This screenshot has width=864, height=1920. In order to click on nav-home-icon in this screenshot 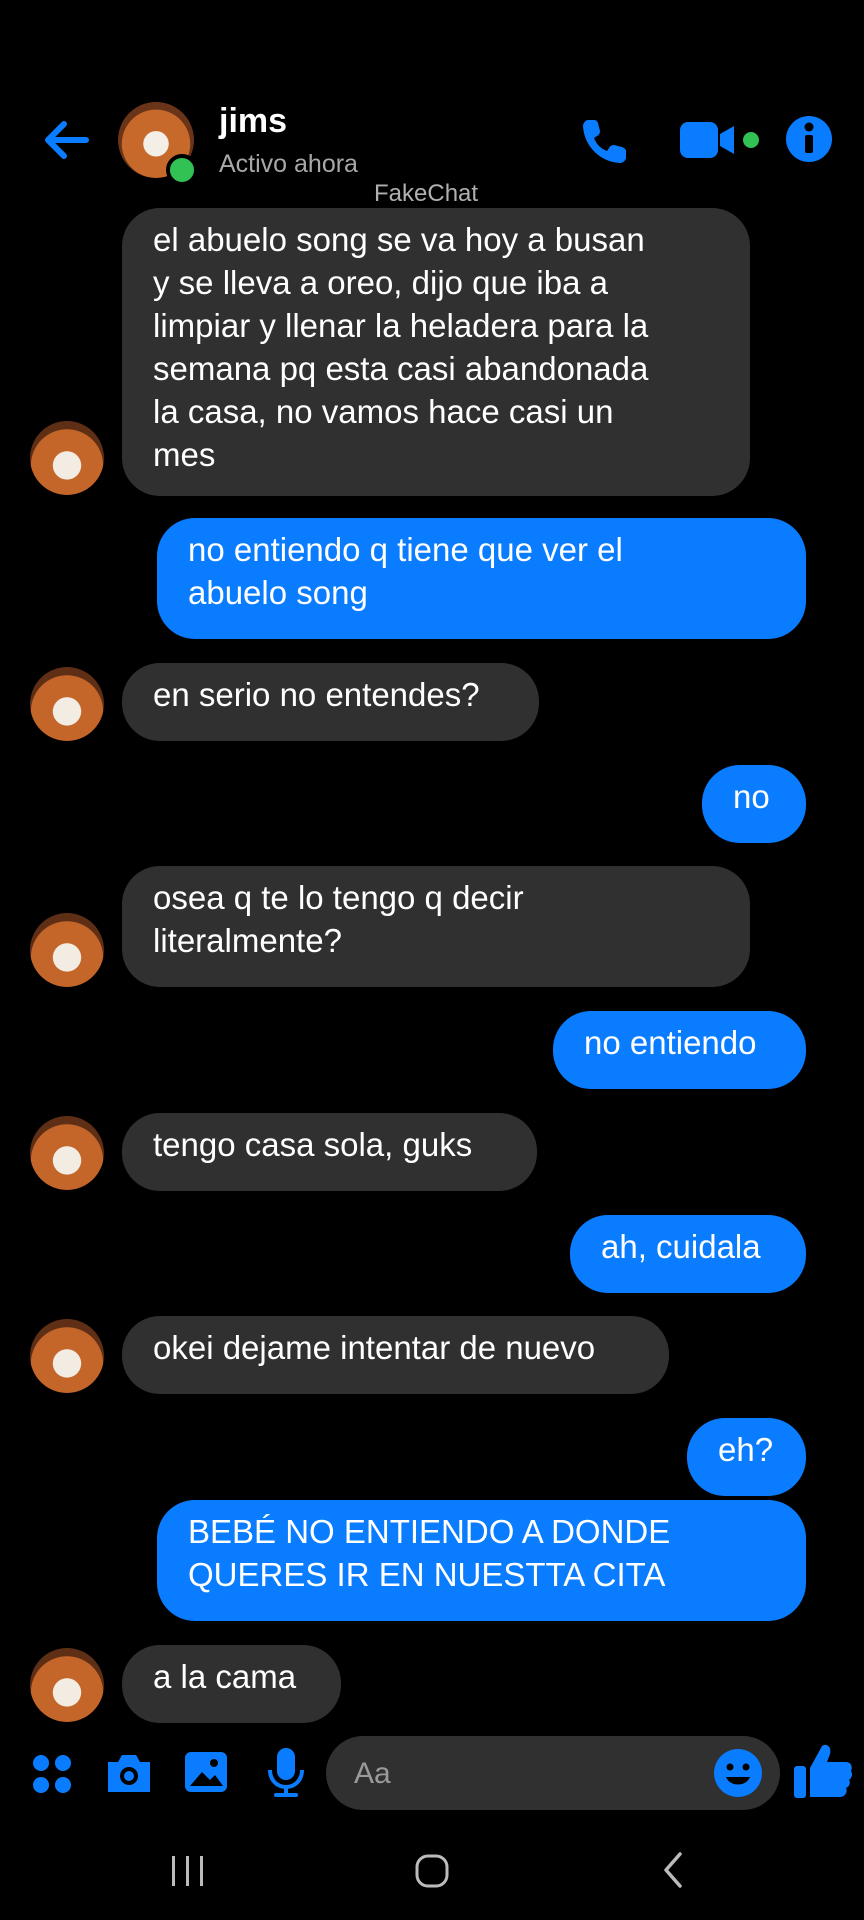, I will do `click(432, 1871)`.